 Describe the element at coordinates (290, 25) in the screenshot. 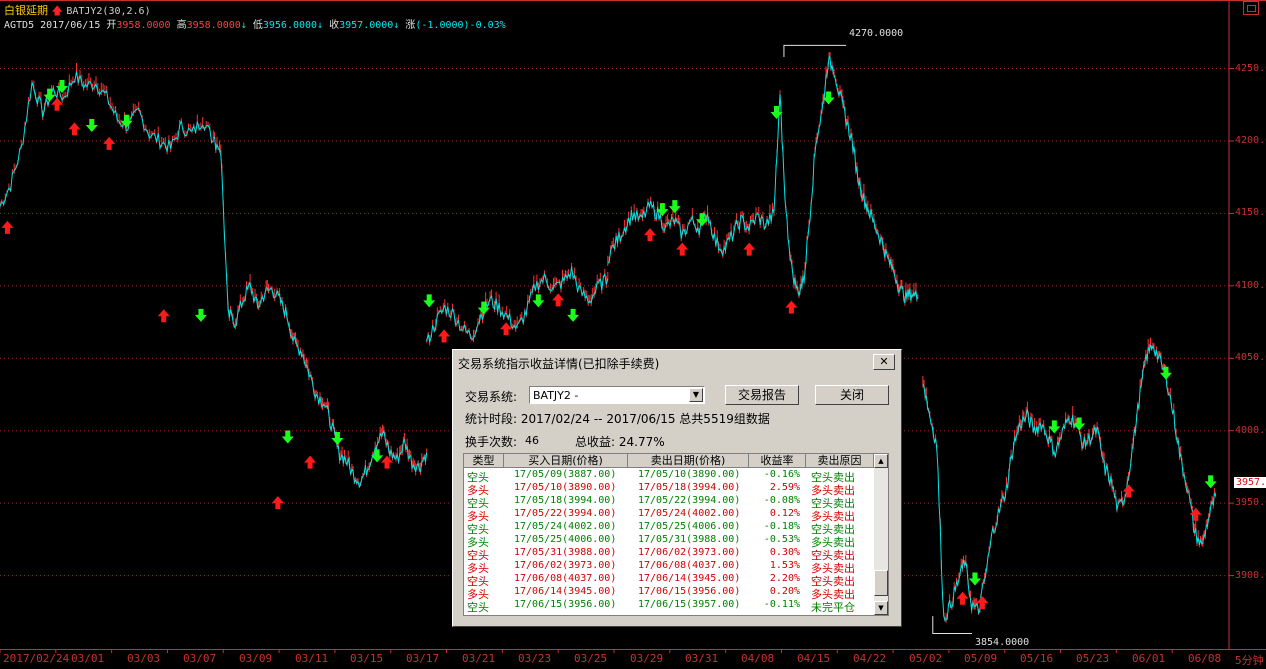

I see `low-price: 3956.0000` at that location.